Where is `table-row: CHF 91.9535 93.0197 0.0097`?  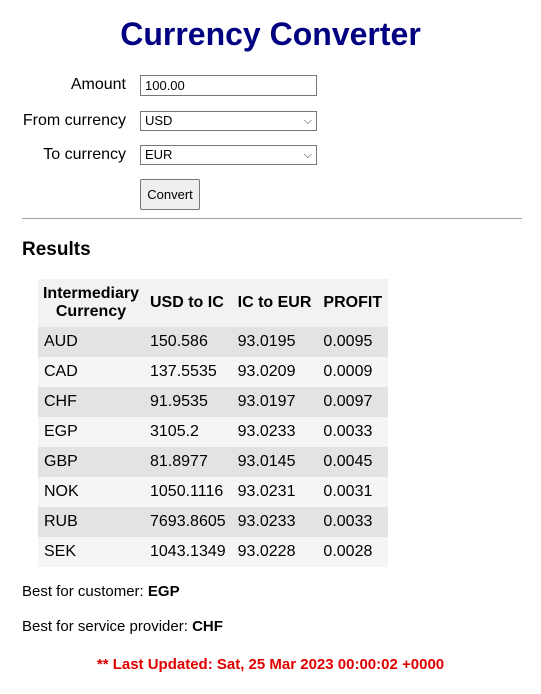
table-row: CHF 91.9535 93.0197 0.0097 is located at coordinates (213, 402).